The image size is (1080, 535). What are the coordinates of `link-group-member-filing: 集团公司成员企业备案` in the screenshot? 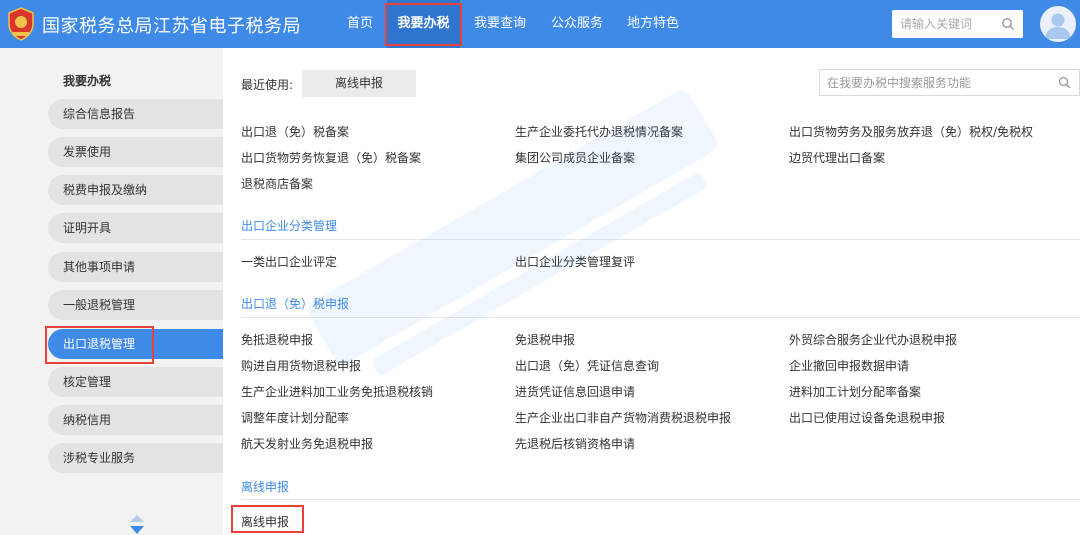 It's located at (575, 157).